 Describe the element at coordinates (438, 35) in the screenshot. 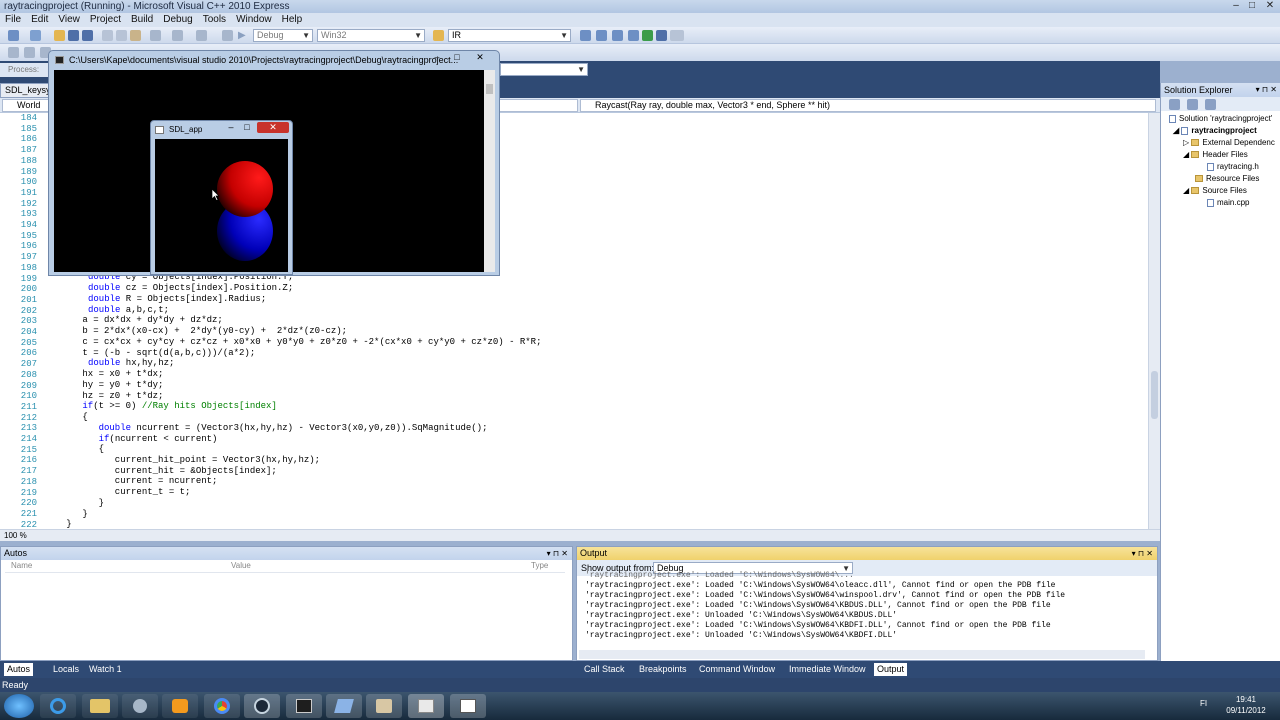

I see `find-in-files-icon` at that location.